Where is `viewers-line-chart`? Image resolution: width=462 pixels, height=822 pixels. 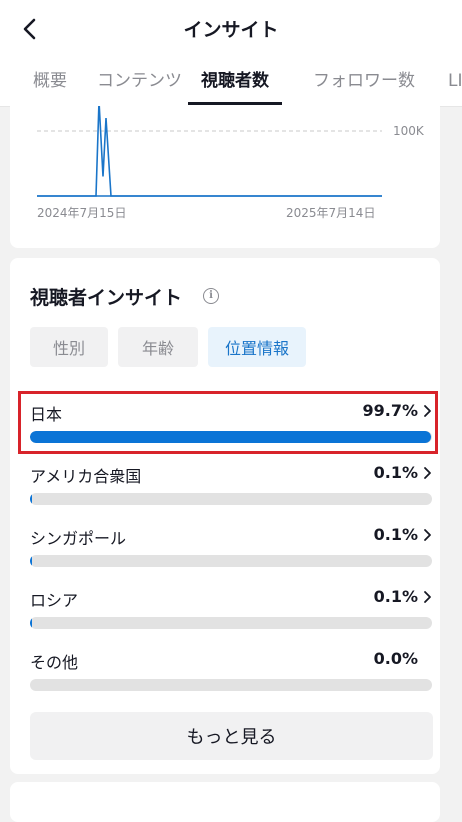 viewers-line-chart is located at coordinates (209, 151).